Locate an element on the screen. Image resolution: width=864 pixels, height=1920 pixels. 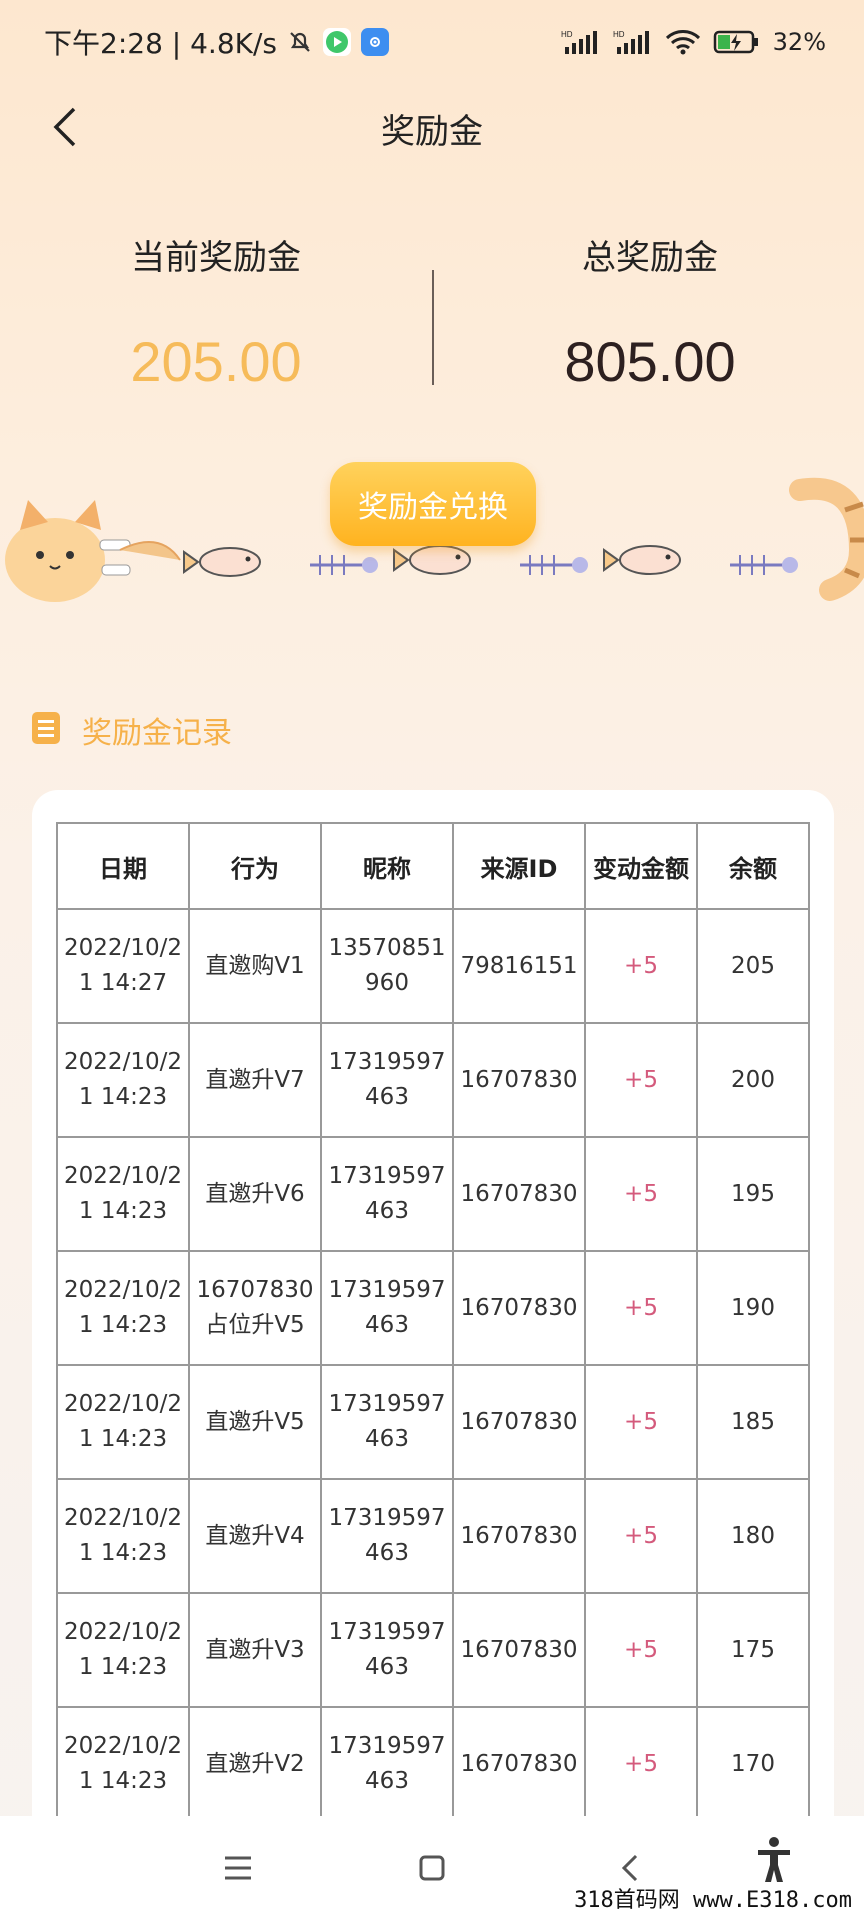
menu-icon is located at coordinates (238, 1868).